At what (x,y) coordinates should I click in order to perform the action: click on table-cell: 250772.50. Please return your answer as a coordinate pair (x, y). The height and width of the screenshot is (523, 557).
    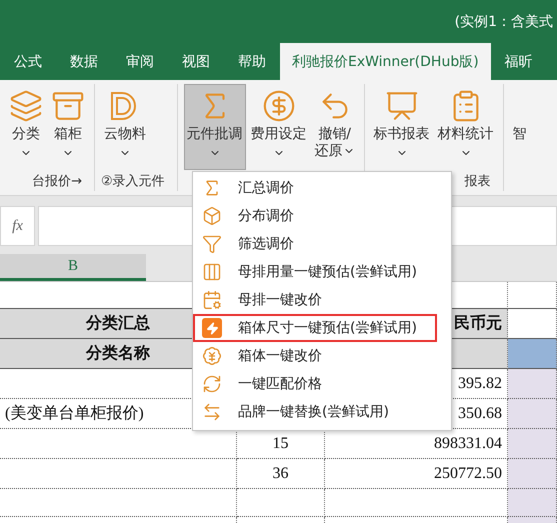
    Looking at the image, I should click on (416, 474).